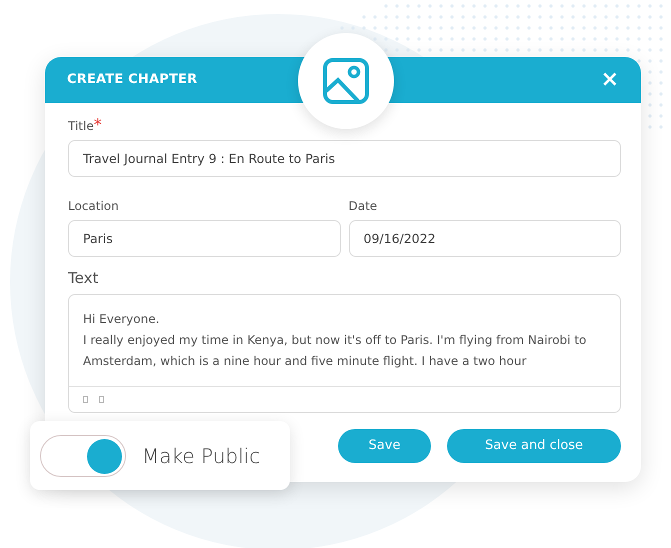 Image resolution: width=671 pixels, height=548 pixels. Describe the element at coordinates (93, 206) in the screenshot. I see `field-label: Location` at that location.